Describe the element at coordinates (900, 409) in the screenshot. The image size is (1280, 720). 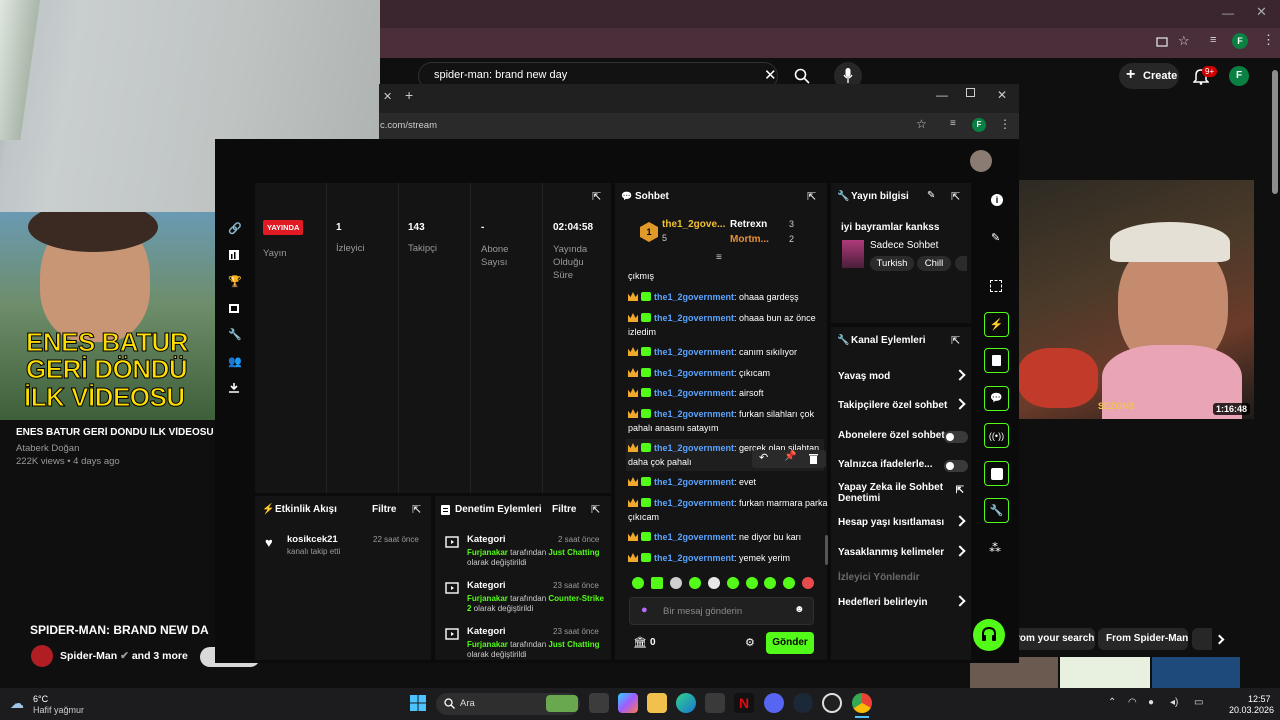
I see `action-followers-only: Takipçilere özel sohbet` at that location.